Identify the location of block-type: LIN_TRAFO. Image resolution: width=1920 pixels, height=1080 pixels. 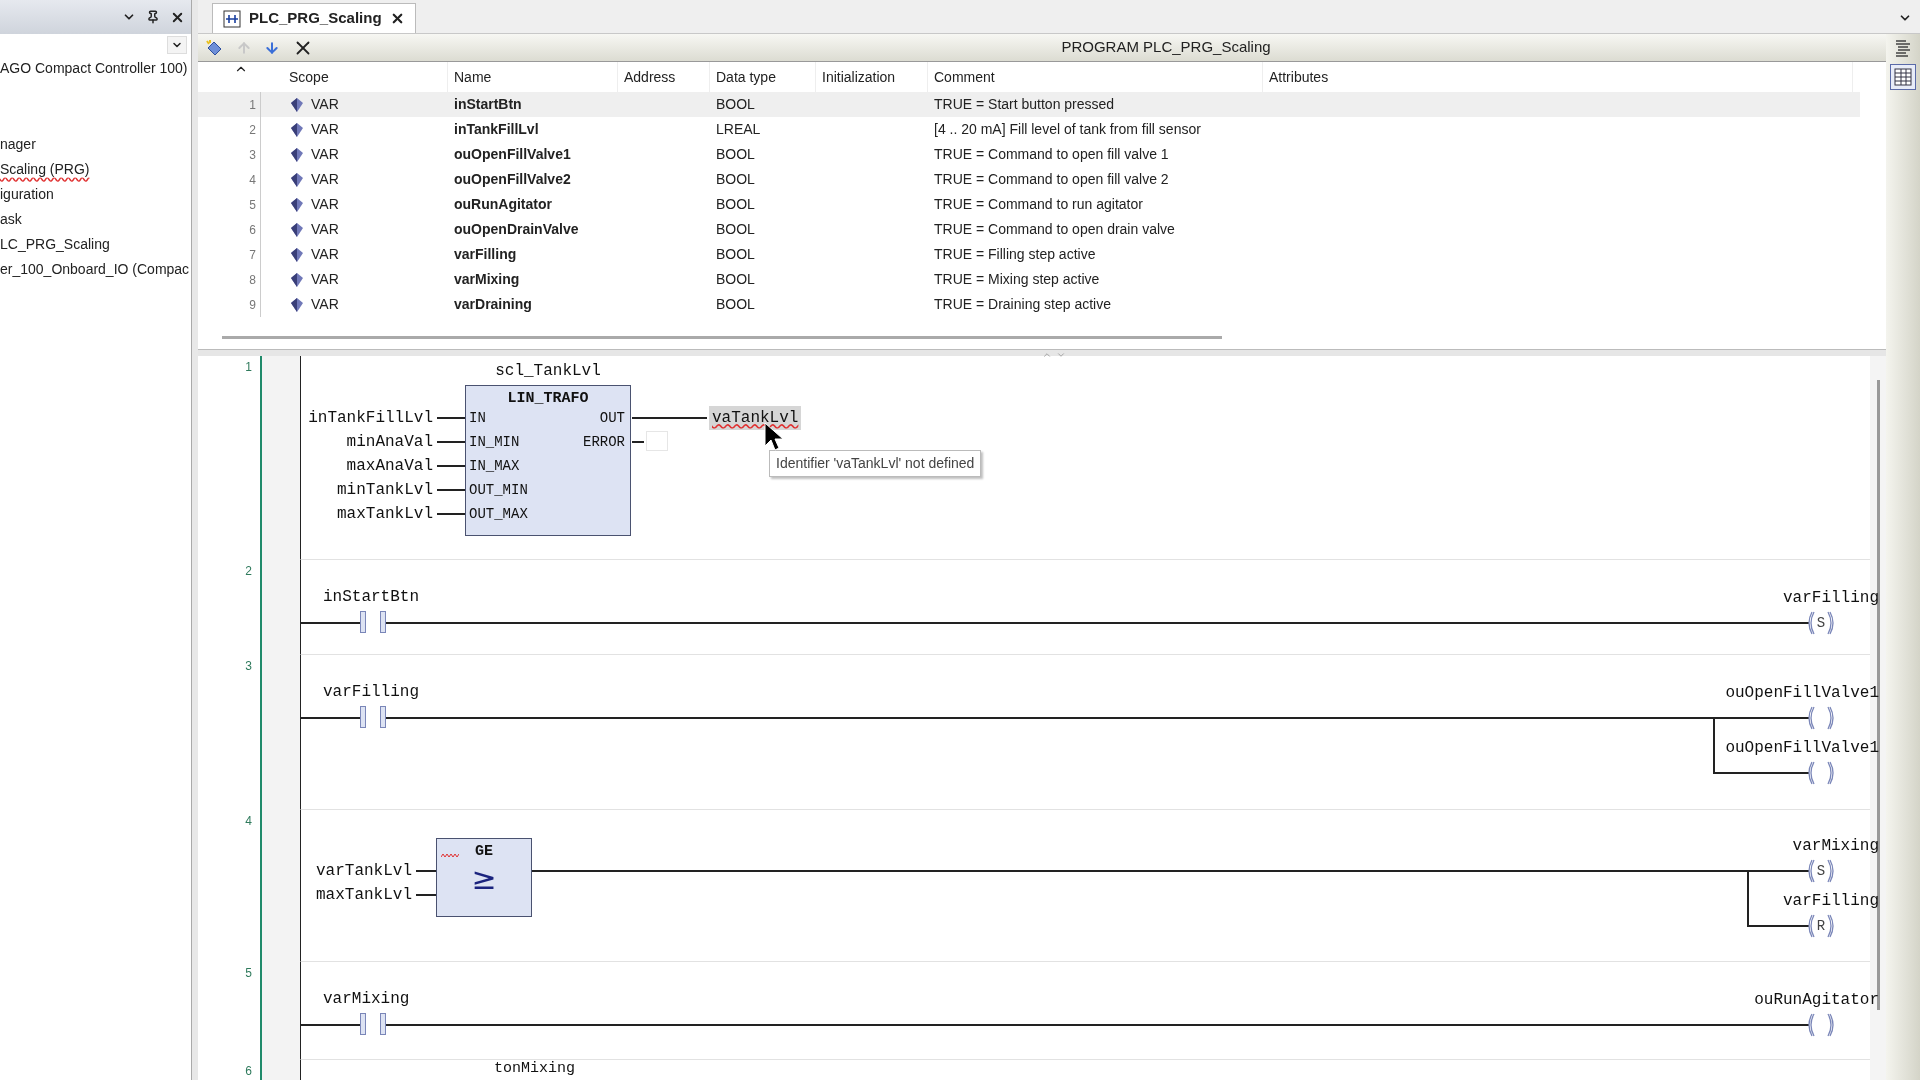
(548, 399).